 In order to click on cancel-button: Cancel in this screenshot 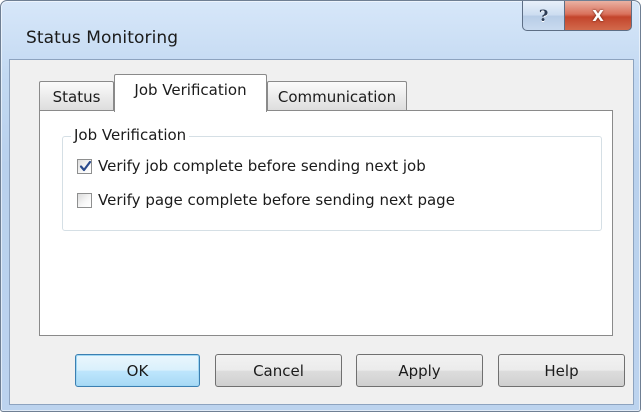, I will do `click(278, 370)`.